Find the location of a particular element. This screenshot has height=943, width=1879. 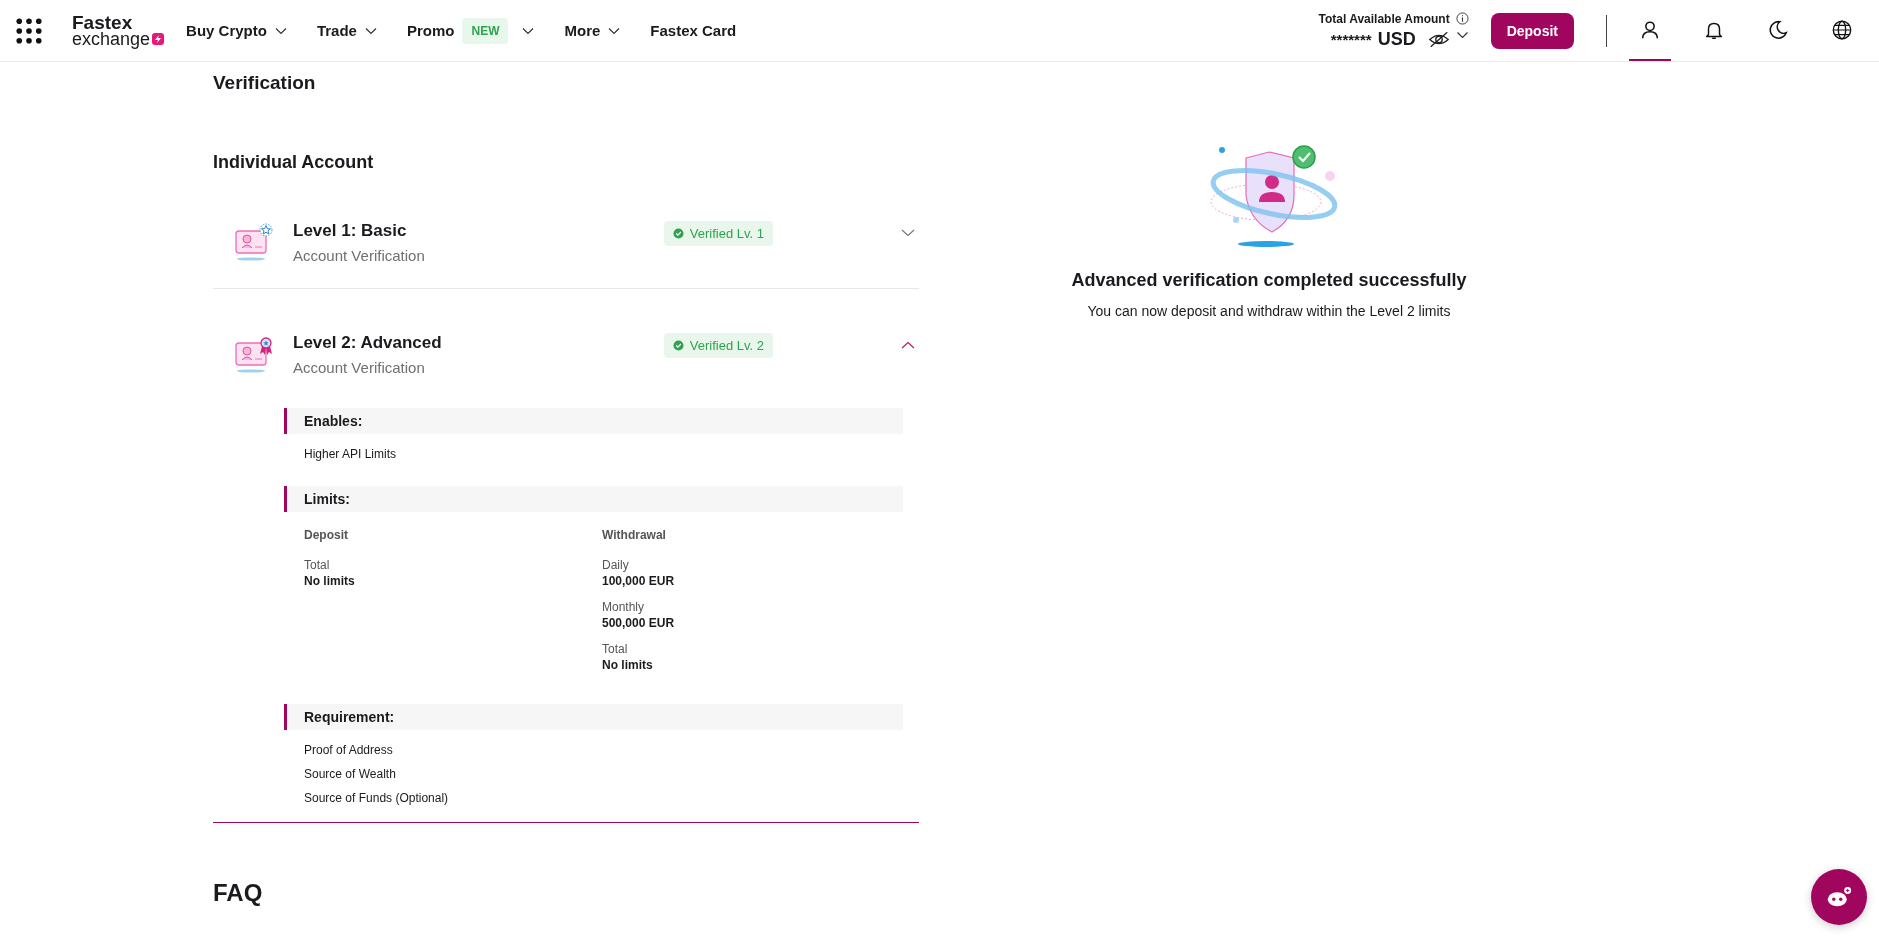

detail-section-header: Requirement: is located at coordinates (593, 717).